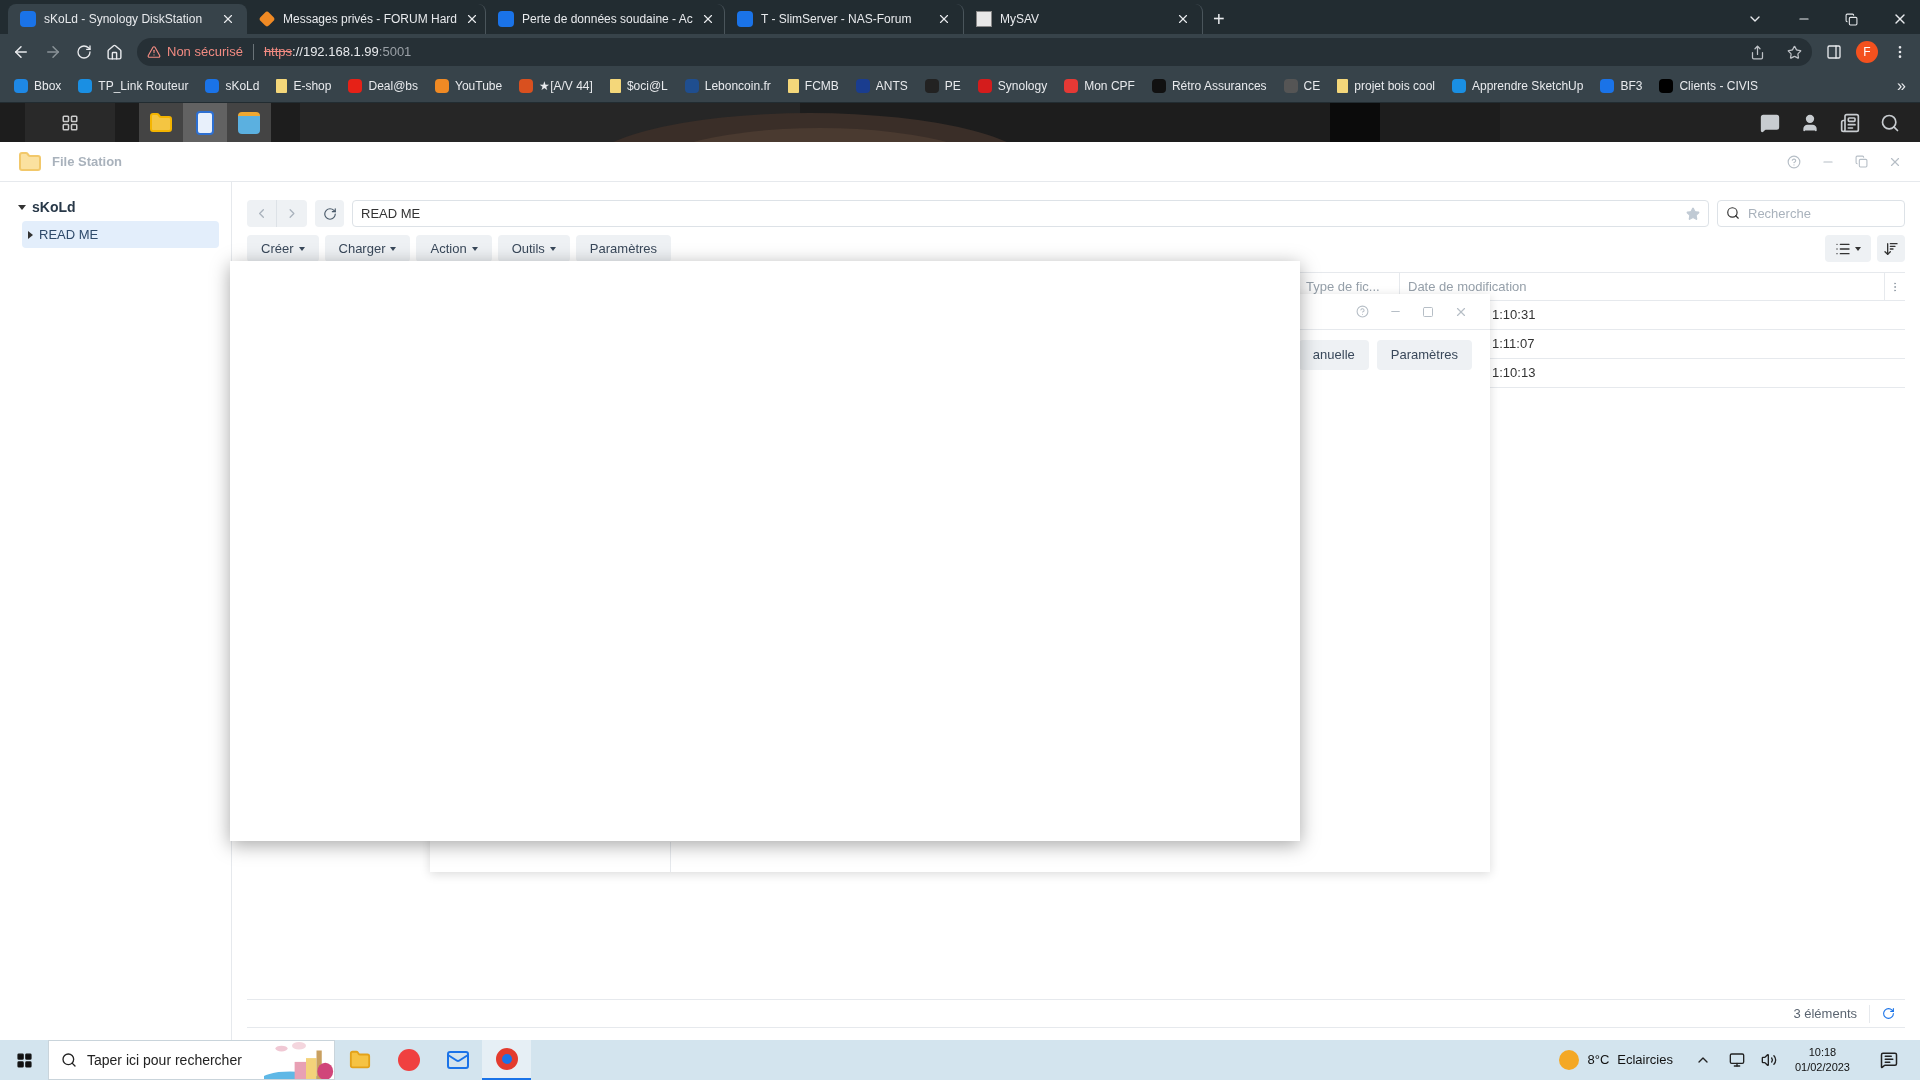  Describe the element at coordinates (53, 52) in the screenshot. I see `forward-icon` at that location.